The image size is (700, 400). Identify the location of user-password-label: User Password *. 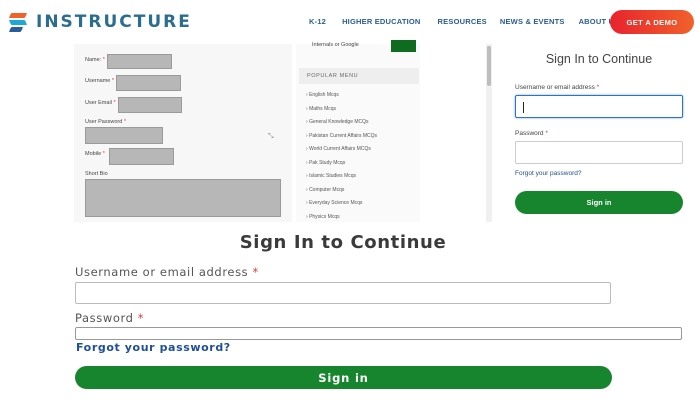
(105, 122).